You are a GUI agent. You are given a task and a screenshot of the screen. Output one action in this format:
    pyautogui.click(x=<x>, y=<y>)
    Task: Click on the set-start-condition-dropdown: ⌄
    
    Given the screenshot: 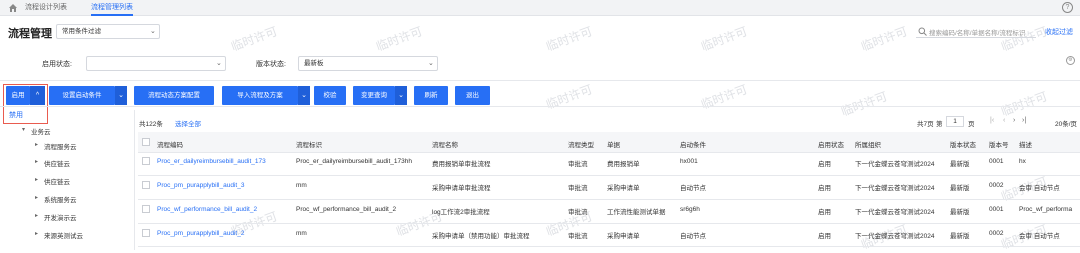 What is the action you would take?
    pyautogui.click(x=121, y=95)
    